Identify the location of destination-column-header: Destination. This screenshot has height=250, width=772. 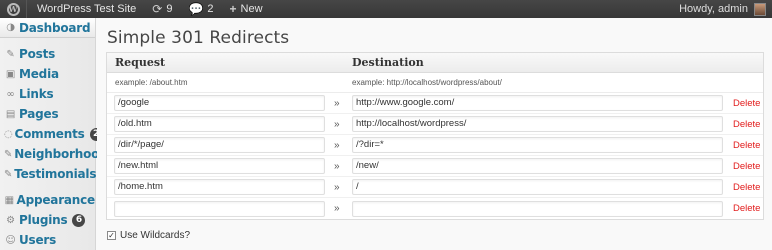
(388, 62).